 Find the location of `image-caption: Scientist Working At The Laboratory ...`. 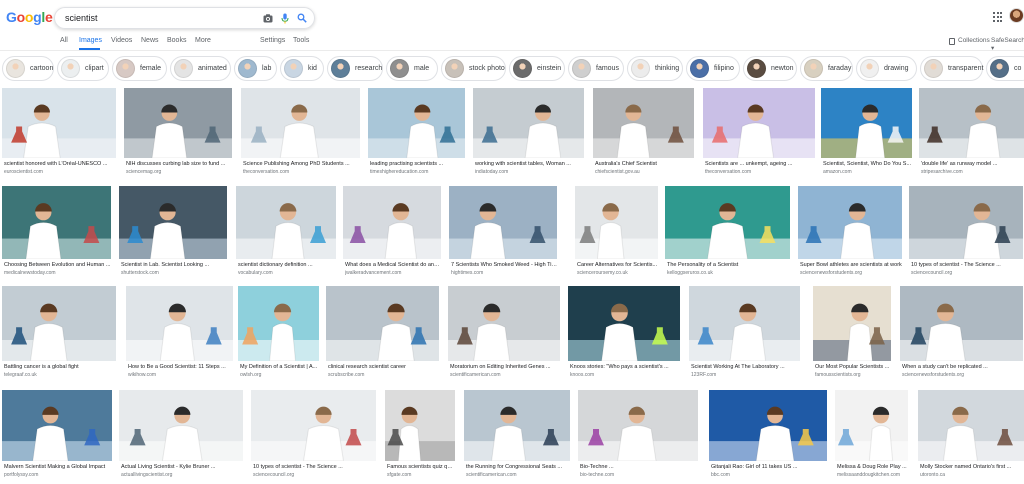

image-caption: Scientist Working At The Laboratory ... is located at coordinates (745, 367).